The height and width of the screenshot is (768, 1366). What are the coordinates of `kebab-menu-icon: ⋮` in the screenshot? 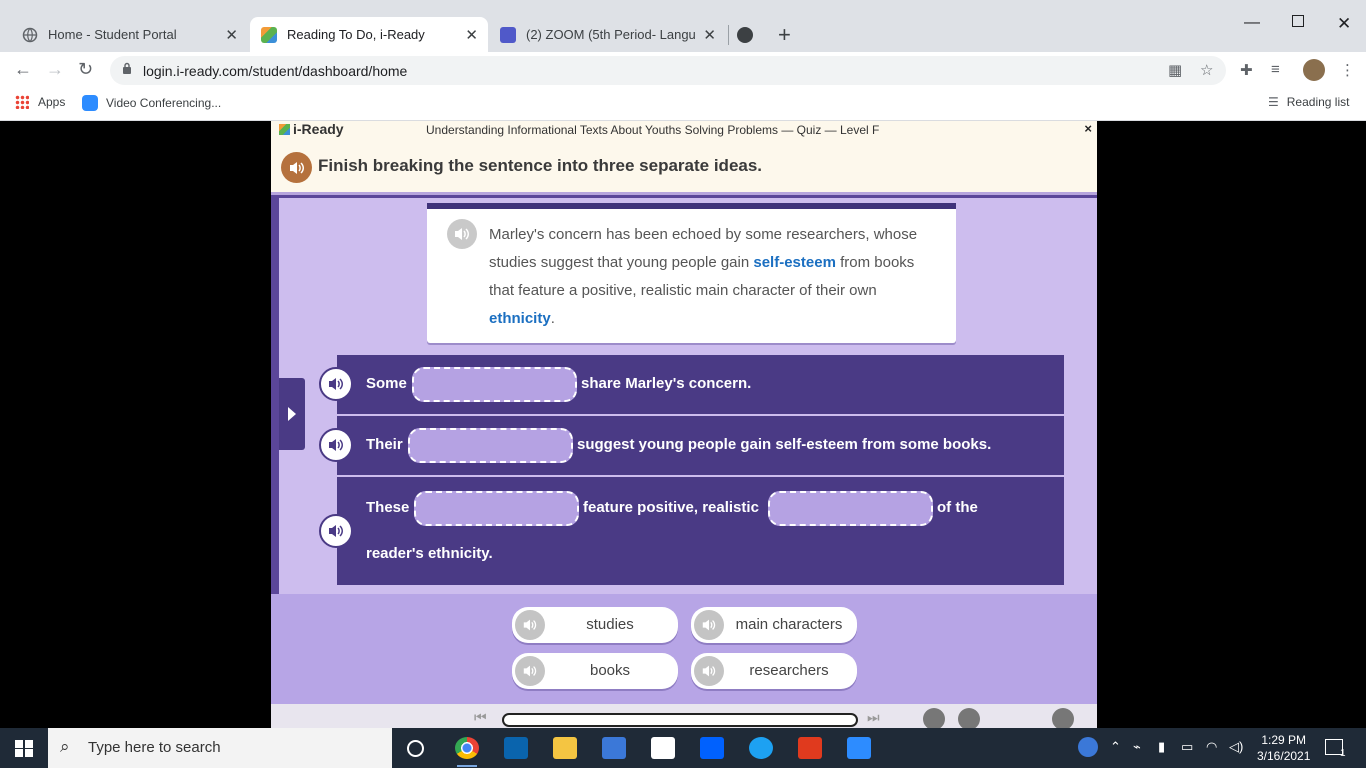 It's located at (1347, 70).